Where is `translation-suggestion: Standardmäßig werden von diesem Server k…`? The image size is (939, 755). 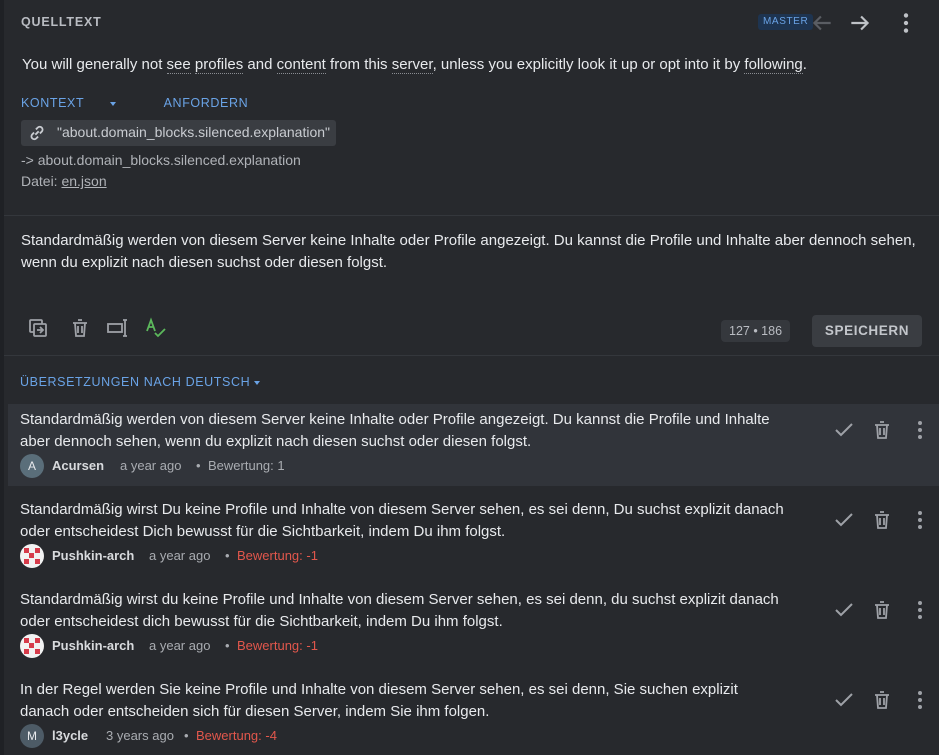 translation-suggestion: Standardmäßig werden von diesem Server k… is located at coordinates (473, 445).